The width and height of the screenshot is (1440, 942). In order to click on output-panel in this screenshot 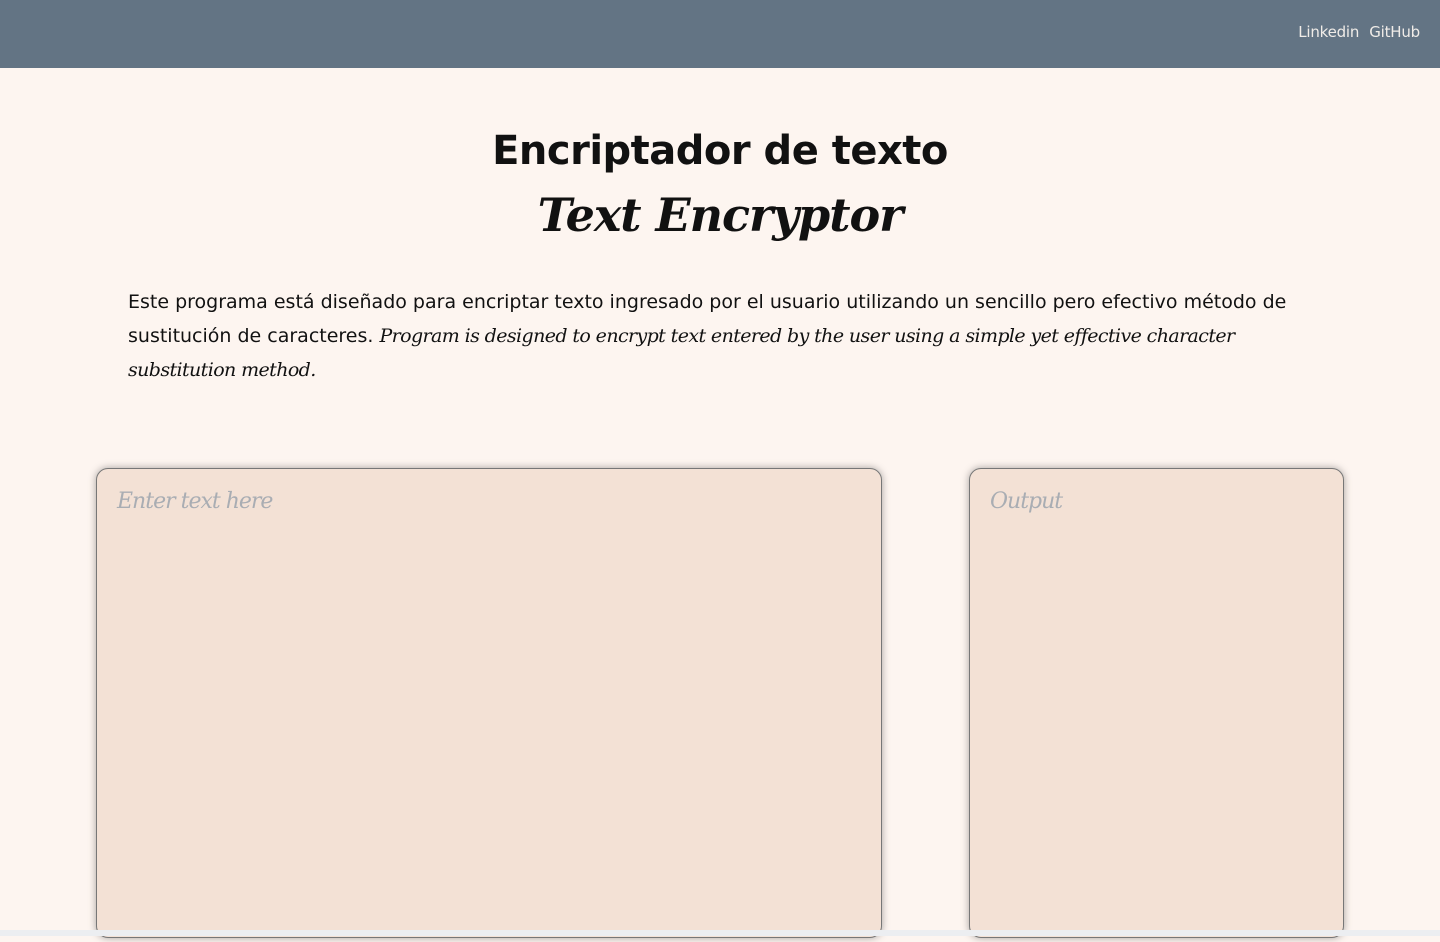, I will do `click(1156, 703)`.